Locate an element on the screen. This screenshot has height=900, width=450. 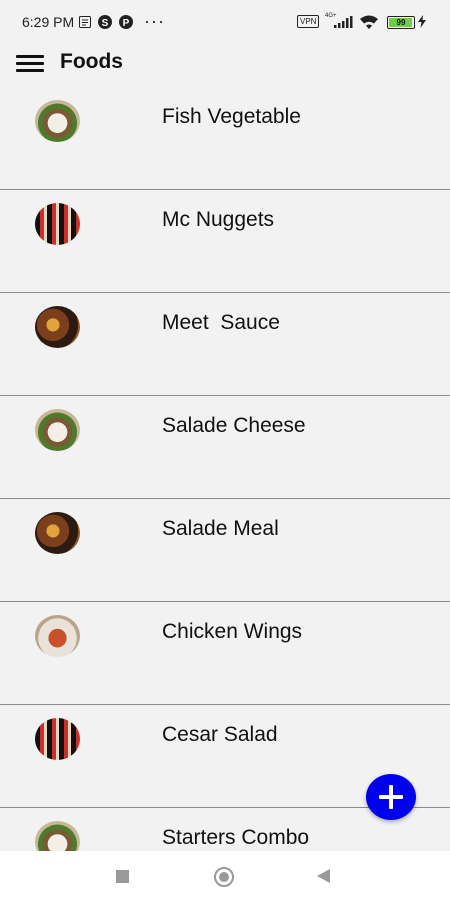
food-name: Chicken Wings is located at coordinates (232, 631).